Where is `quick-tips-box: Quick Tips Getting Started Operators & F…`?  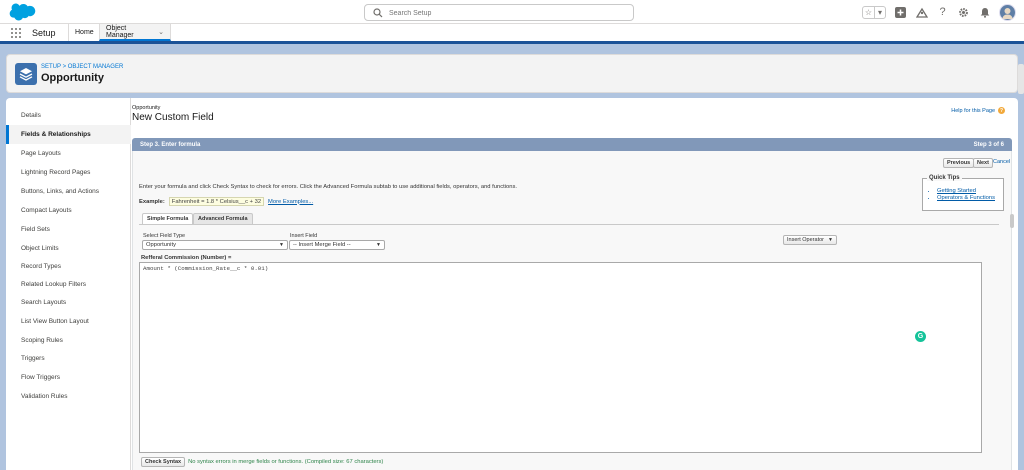
quick-tips-box: Quick Tips Getting Started Operators & F… is located at coordinates (963, 193).